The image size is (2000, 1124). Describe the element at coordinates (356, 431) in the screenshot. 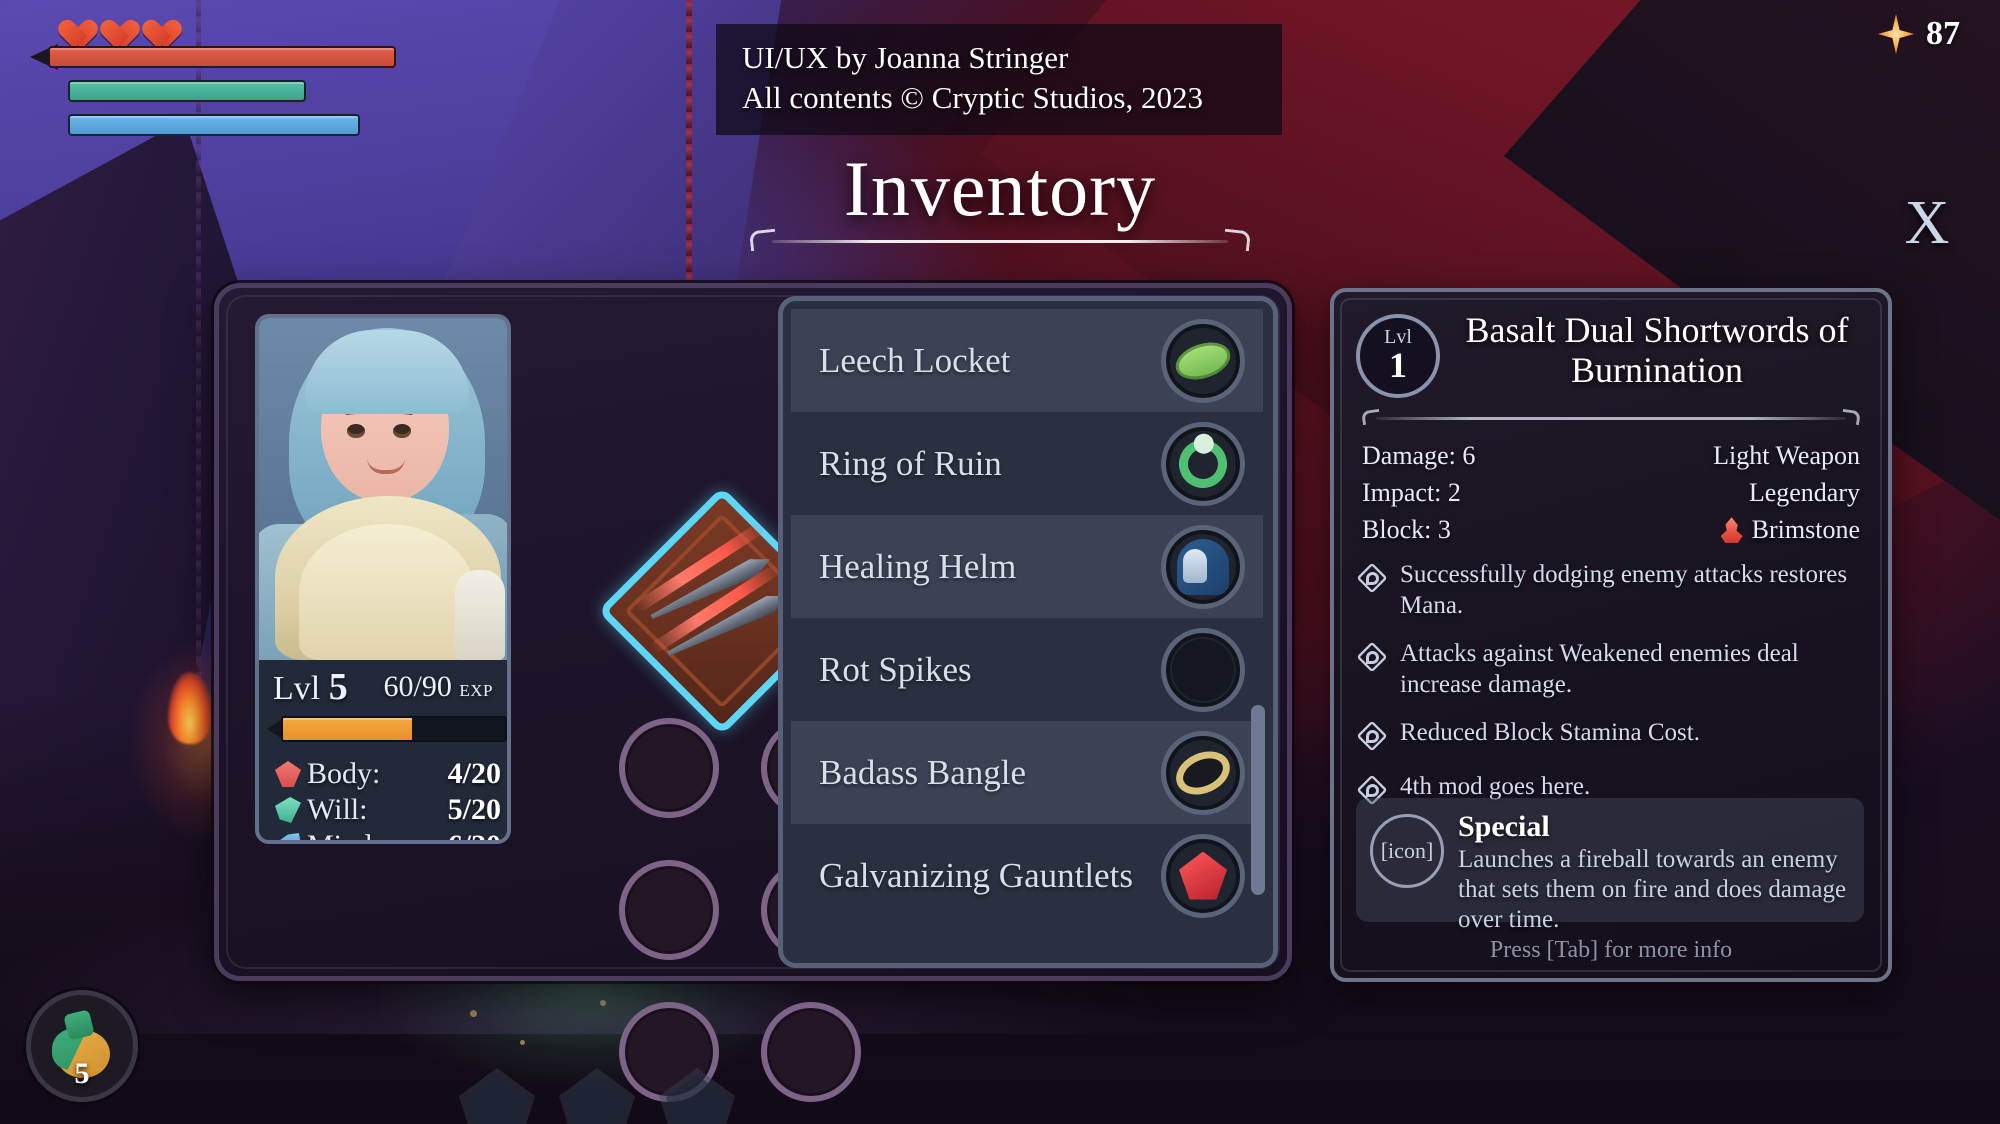

I see `portrait-eye` at that location.